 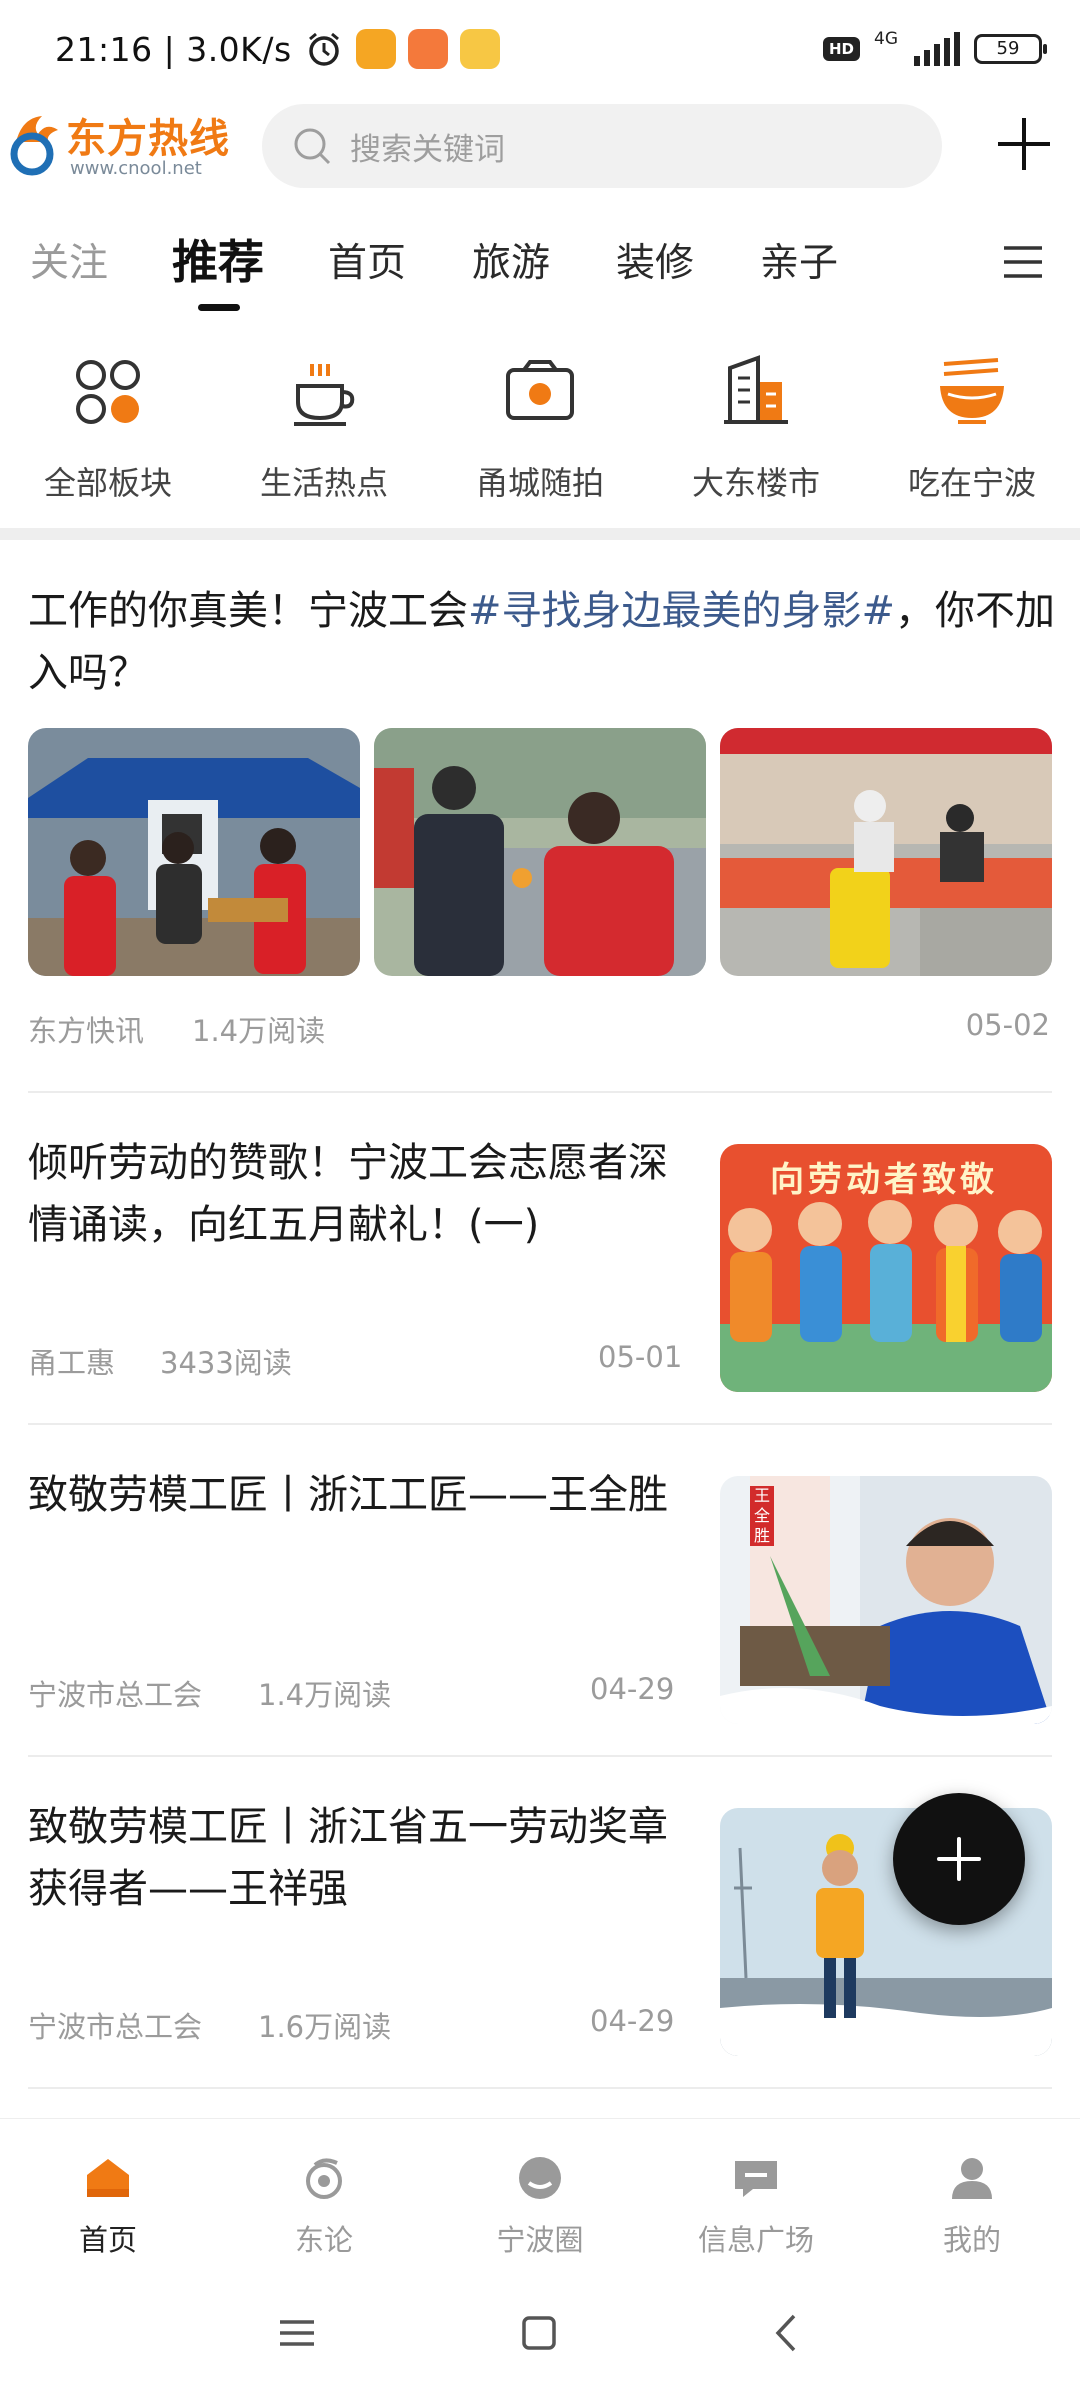 What do you see at coordinates (540, 2240) in the screenshot?
I see `nav-label: 宁波圈` at bounding box center [540, 2240].